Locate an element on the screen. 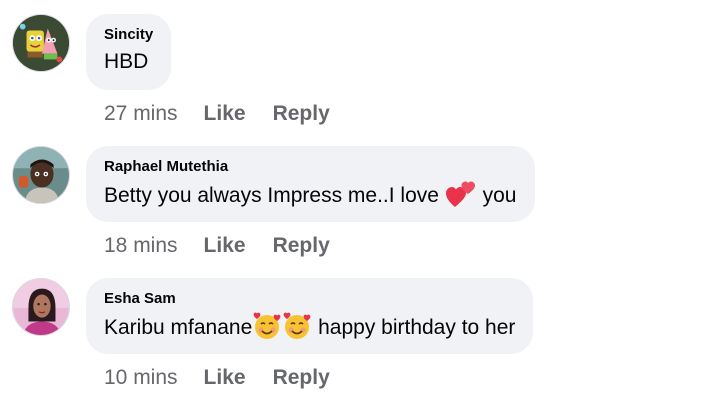 The image size is (720, 406). comment-text-part: HBD is located at coordinates (126, 61).